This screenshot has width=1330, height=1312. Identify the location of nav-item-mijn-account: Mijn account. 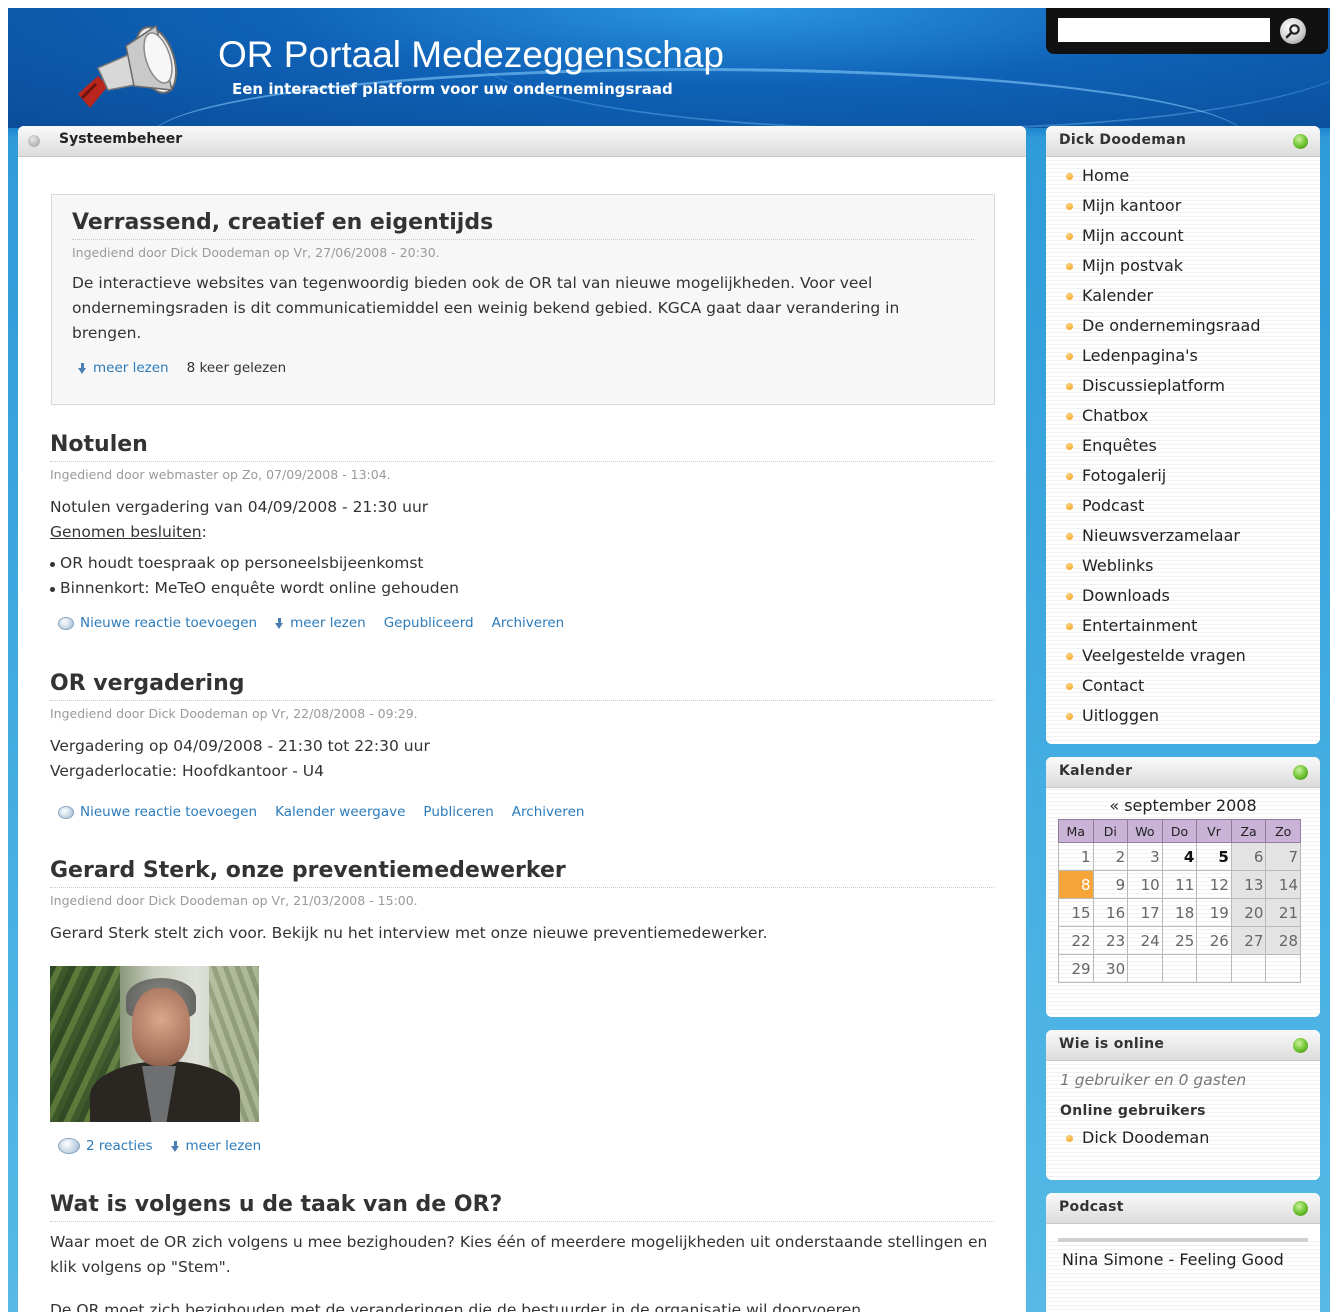
(1183, 236).